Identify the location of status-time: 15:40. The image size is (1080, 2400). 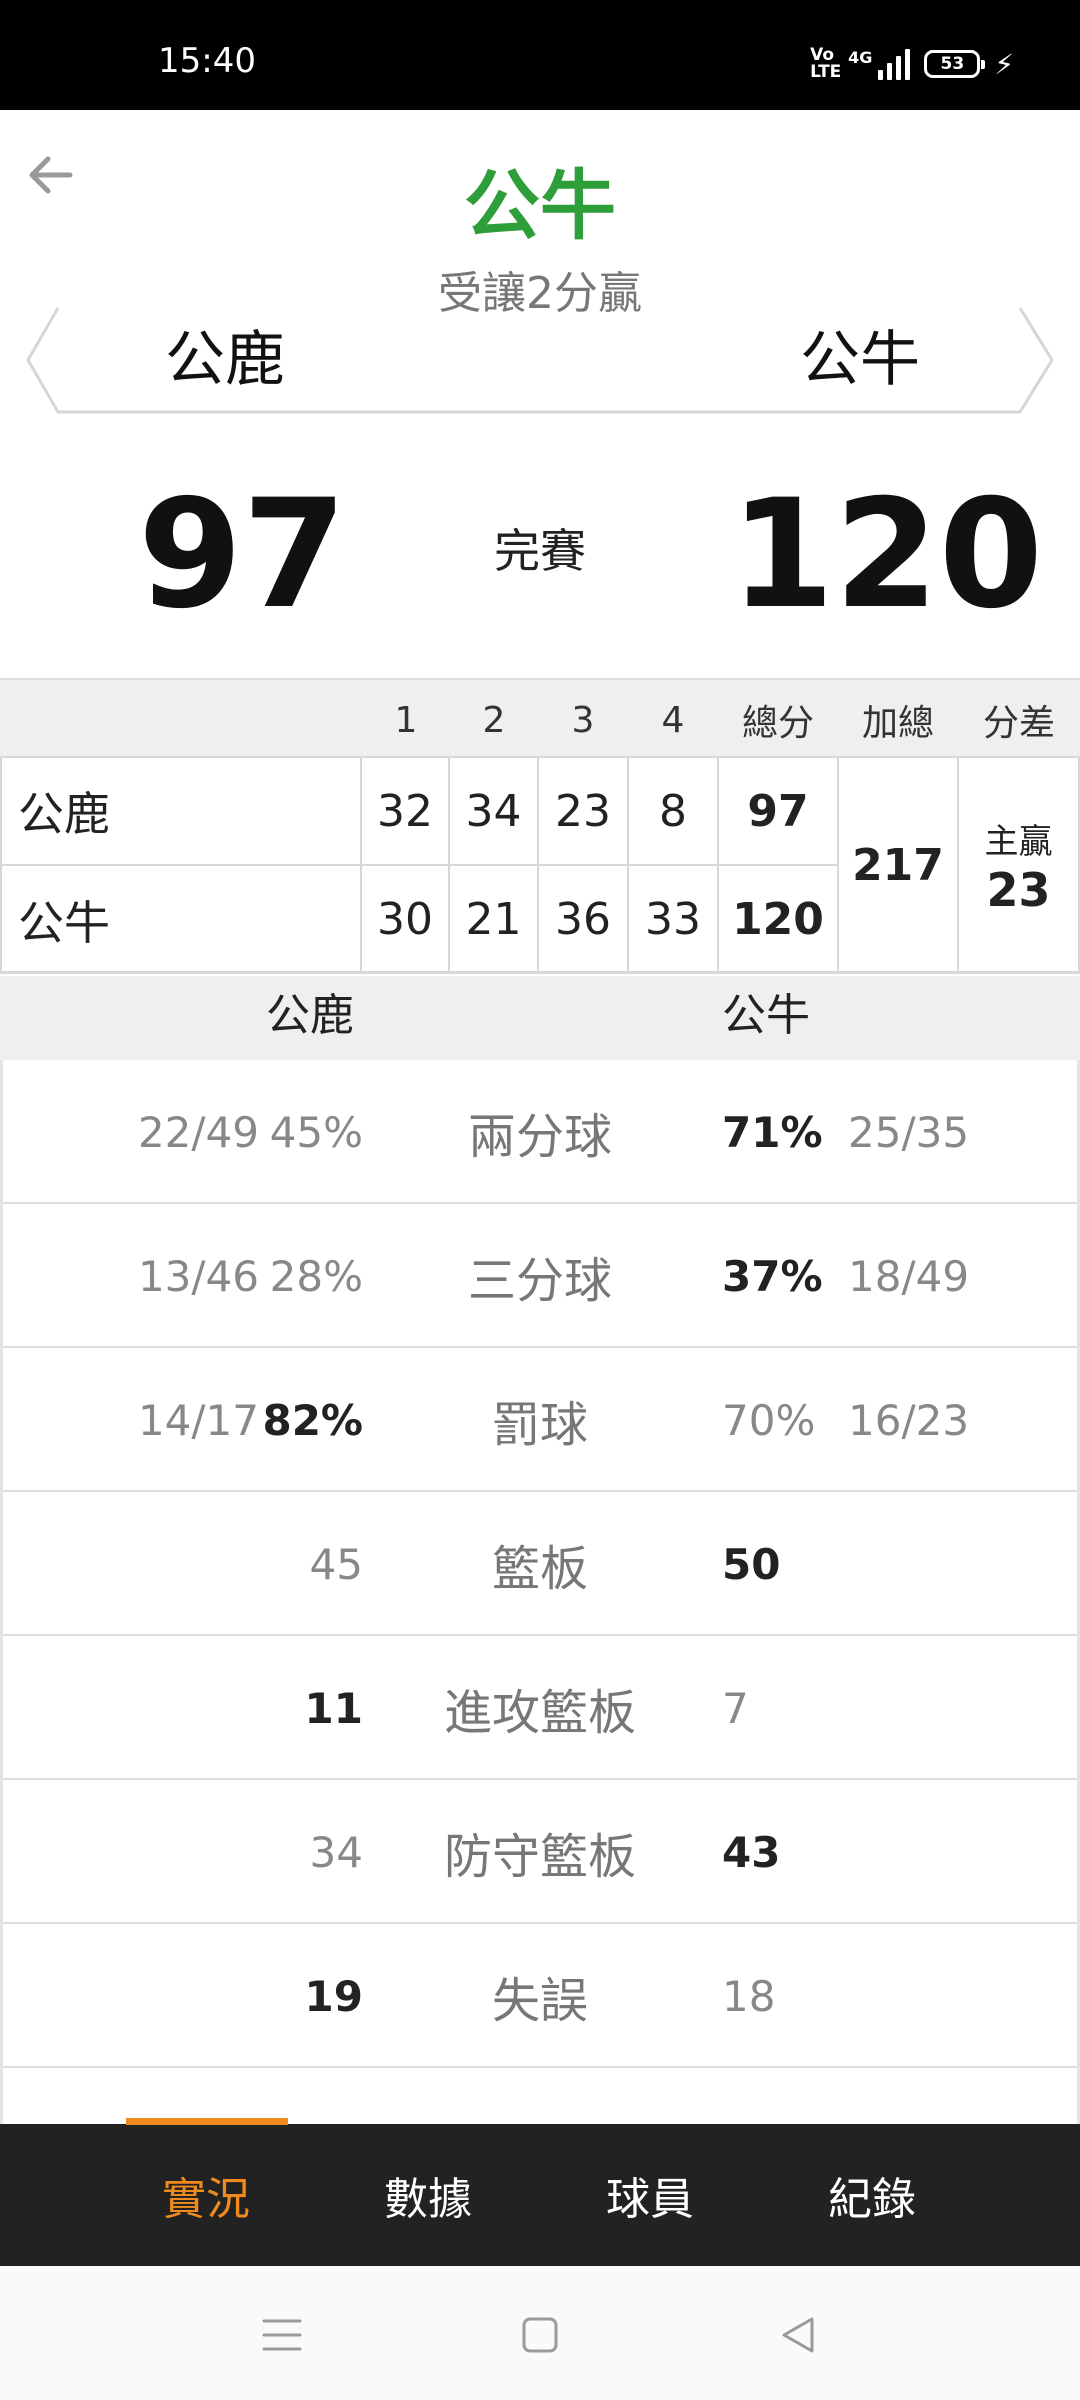
(207, 61).